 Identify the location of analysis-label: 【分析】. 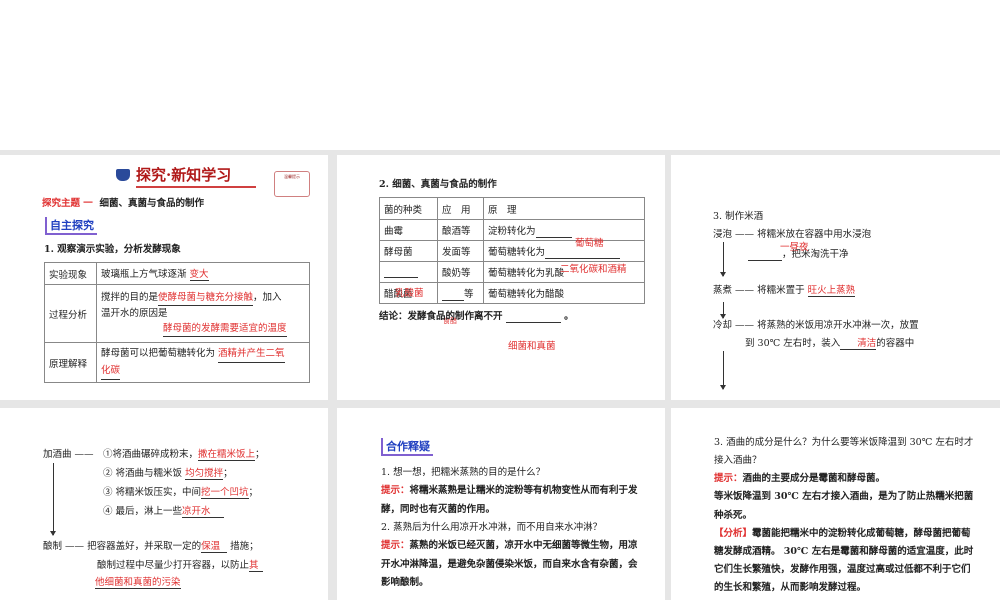
(733, 533).